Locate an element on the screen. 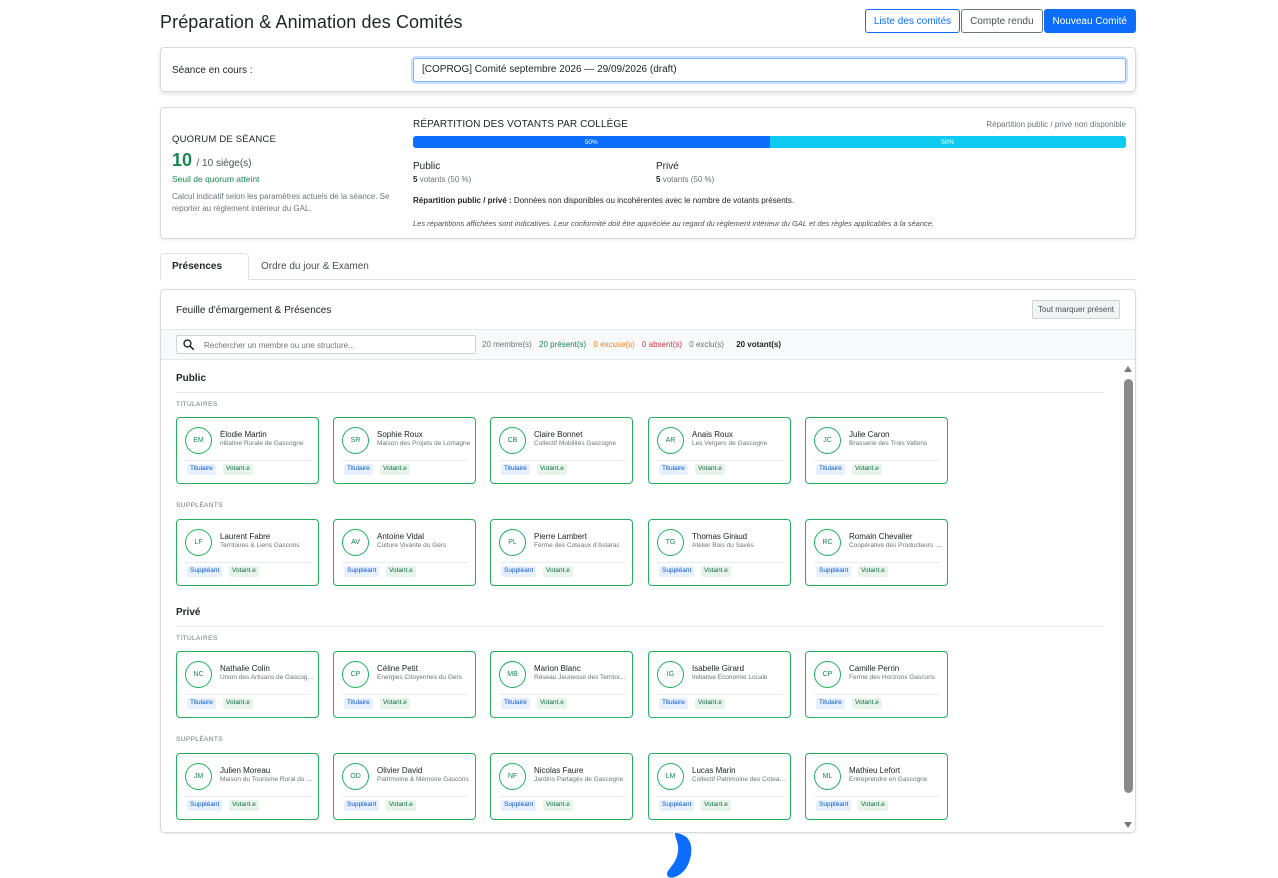 The width and height of the screenshot is (1278, 878). section-title: SUPPLÉANTS is located at coordinates (199, 739).